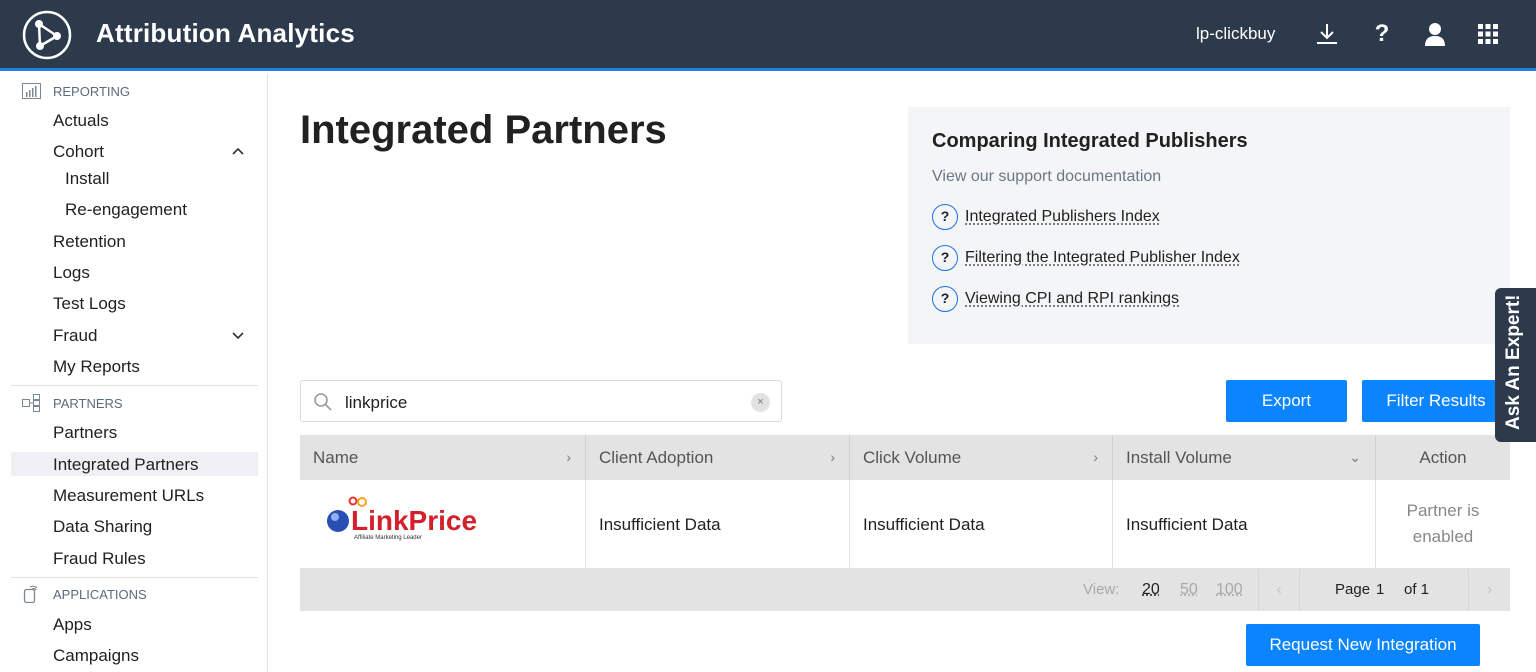  What do you see at coordinates (1279, 590) in the screenshot?
I see `prev-page-button: ‹` at bounding box center [1279, 590].